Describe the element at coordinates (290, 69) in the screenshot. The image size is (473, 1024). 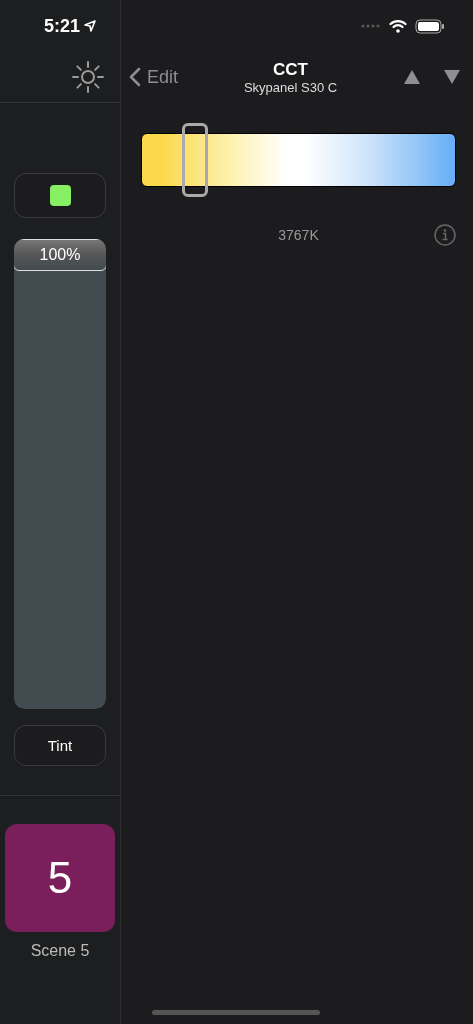
I see `nav-title: CCT` at that location.